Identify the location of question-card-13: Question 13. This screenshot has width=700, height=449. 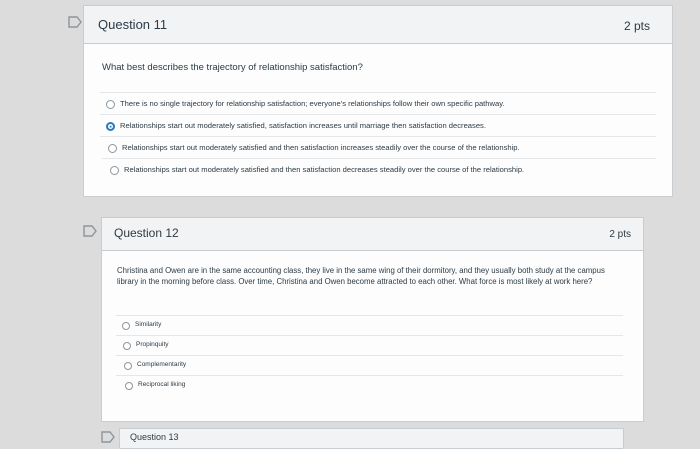
(371, 438).